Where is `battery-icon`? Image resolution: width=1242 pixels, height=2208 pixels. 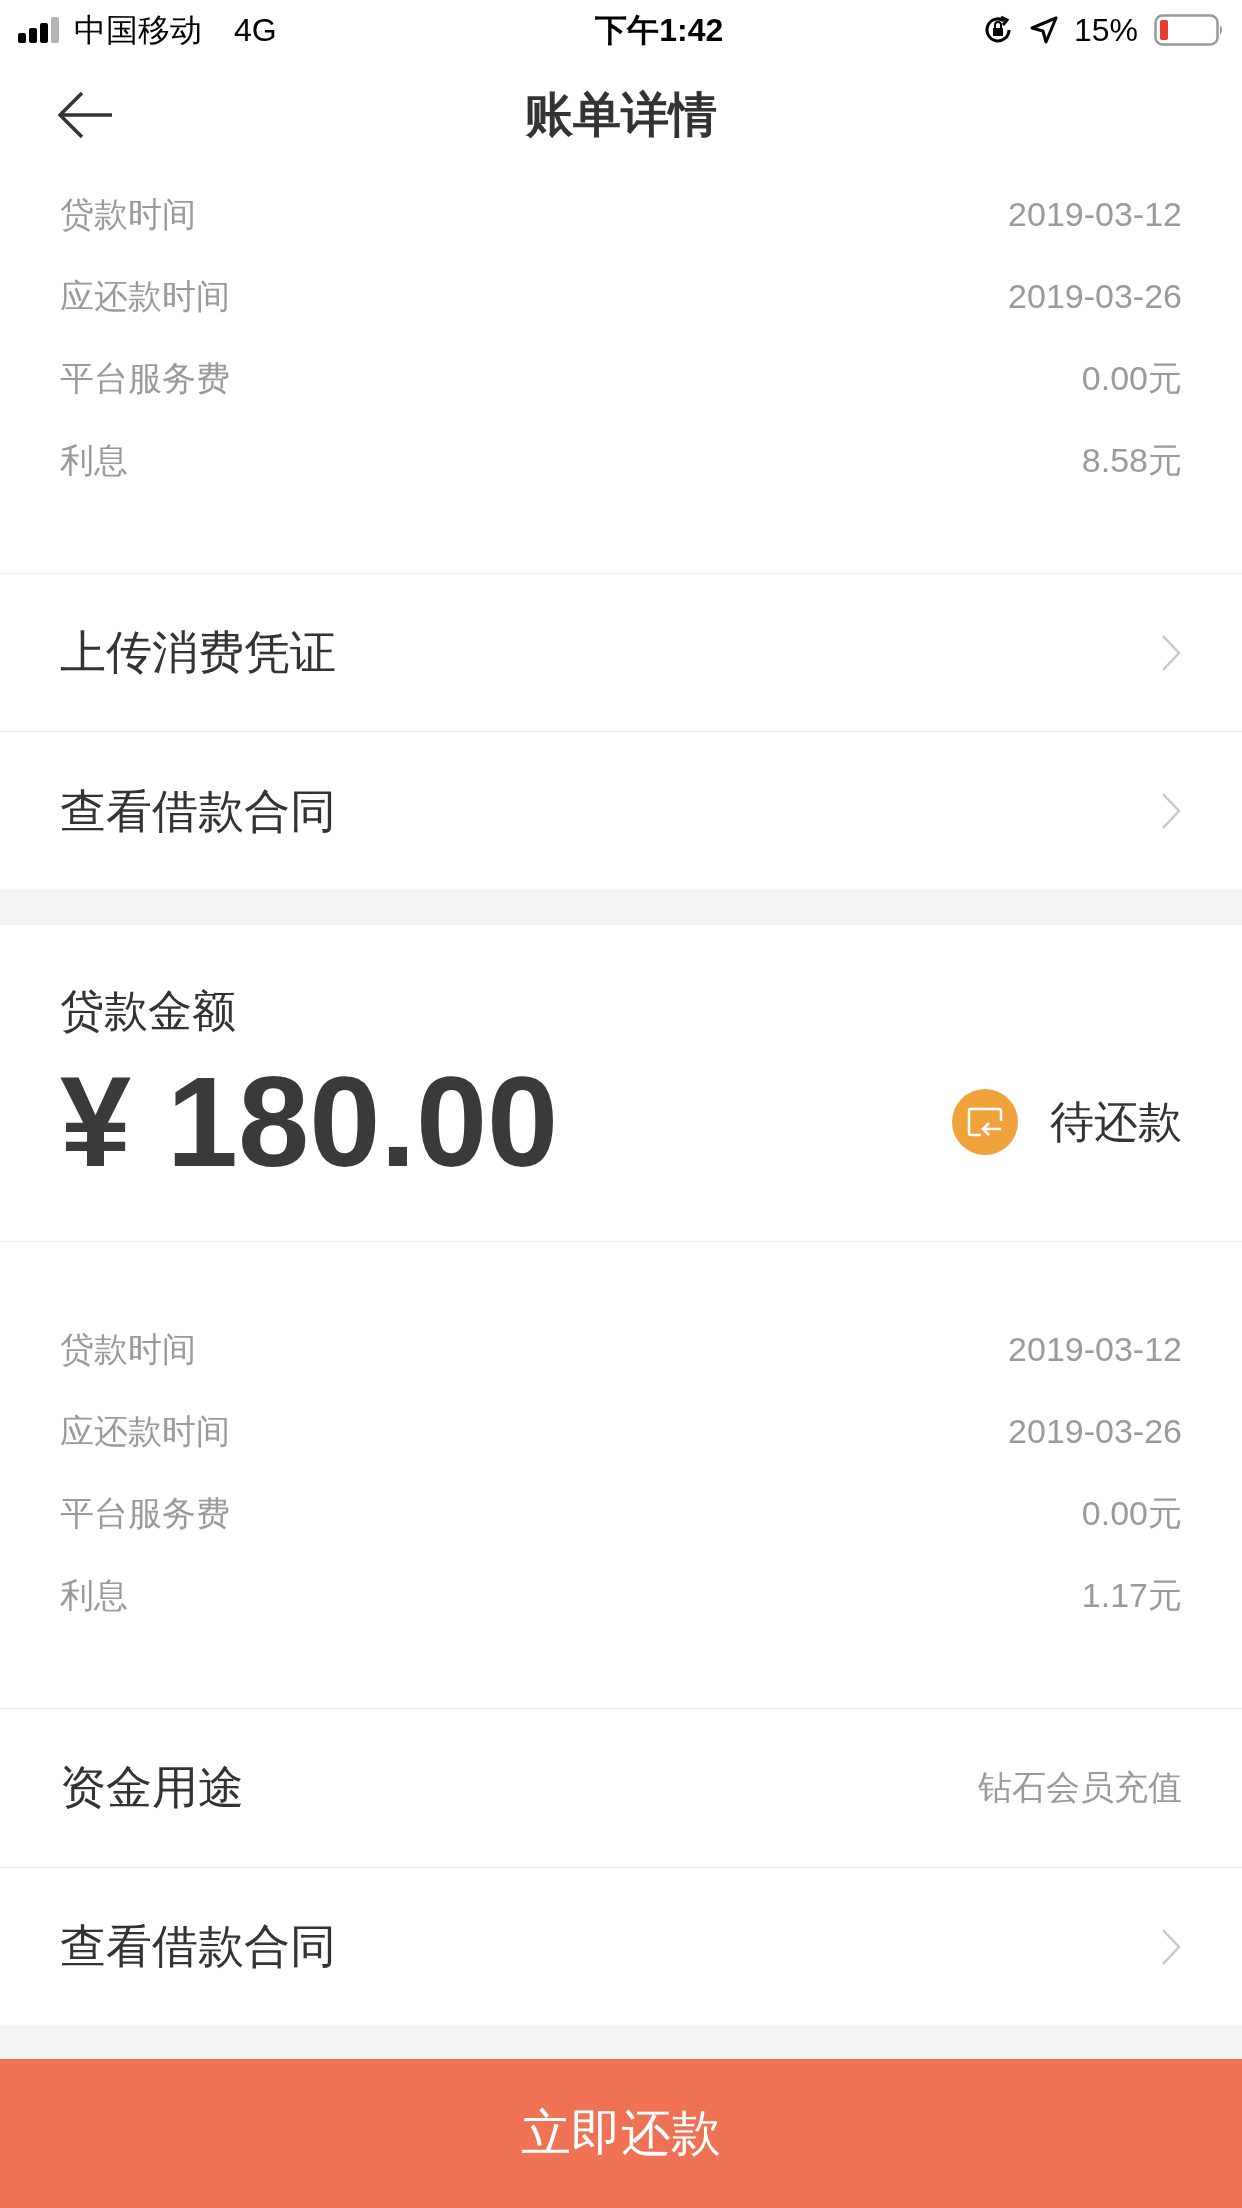
battery-icon is located at coordinates (1189, 29).